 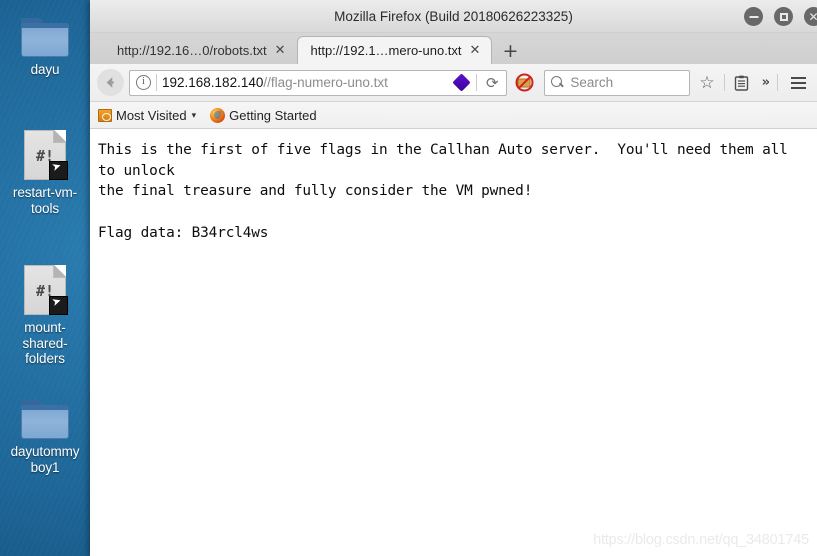 What do you see at coordinates (706, 83) in the screenshot?
I see `bookmark-star-icon: ☆` at bounding box center [706, 83].